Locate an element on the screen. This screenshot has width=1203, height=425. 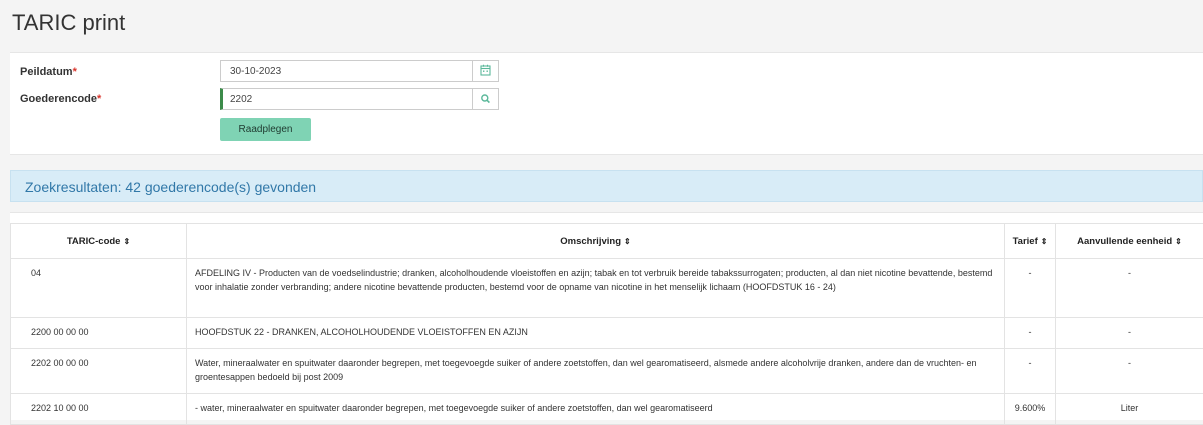
header-aanvullende-eenheid: Aanvullende eenheid⇕ is located at coordinates (1129, 241).